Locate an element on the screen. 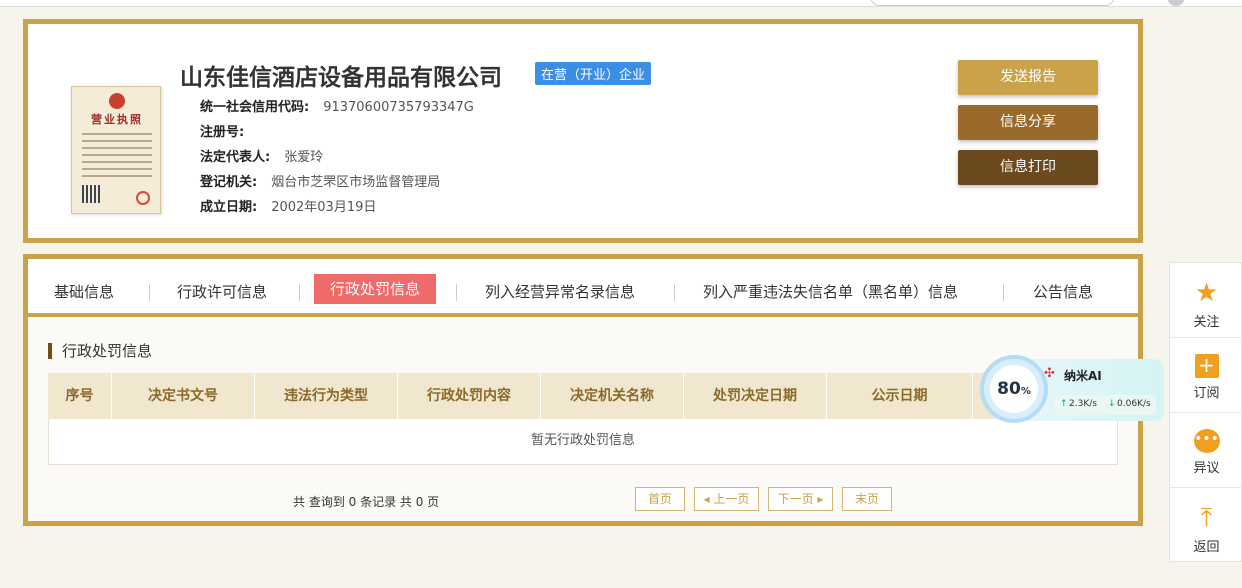  usage-percent: 80% is located at coordinates (1014, 389).